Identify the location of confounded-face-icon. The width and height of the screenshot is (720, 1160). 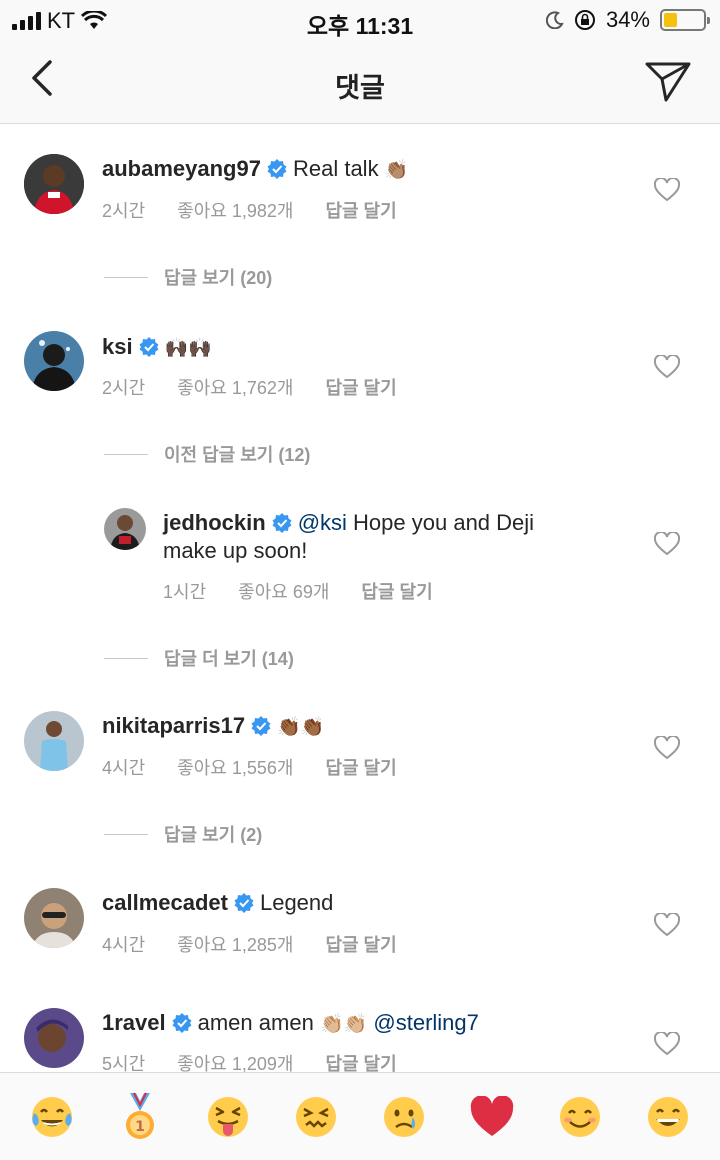
(316, 1116).